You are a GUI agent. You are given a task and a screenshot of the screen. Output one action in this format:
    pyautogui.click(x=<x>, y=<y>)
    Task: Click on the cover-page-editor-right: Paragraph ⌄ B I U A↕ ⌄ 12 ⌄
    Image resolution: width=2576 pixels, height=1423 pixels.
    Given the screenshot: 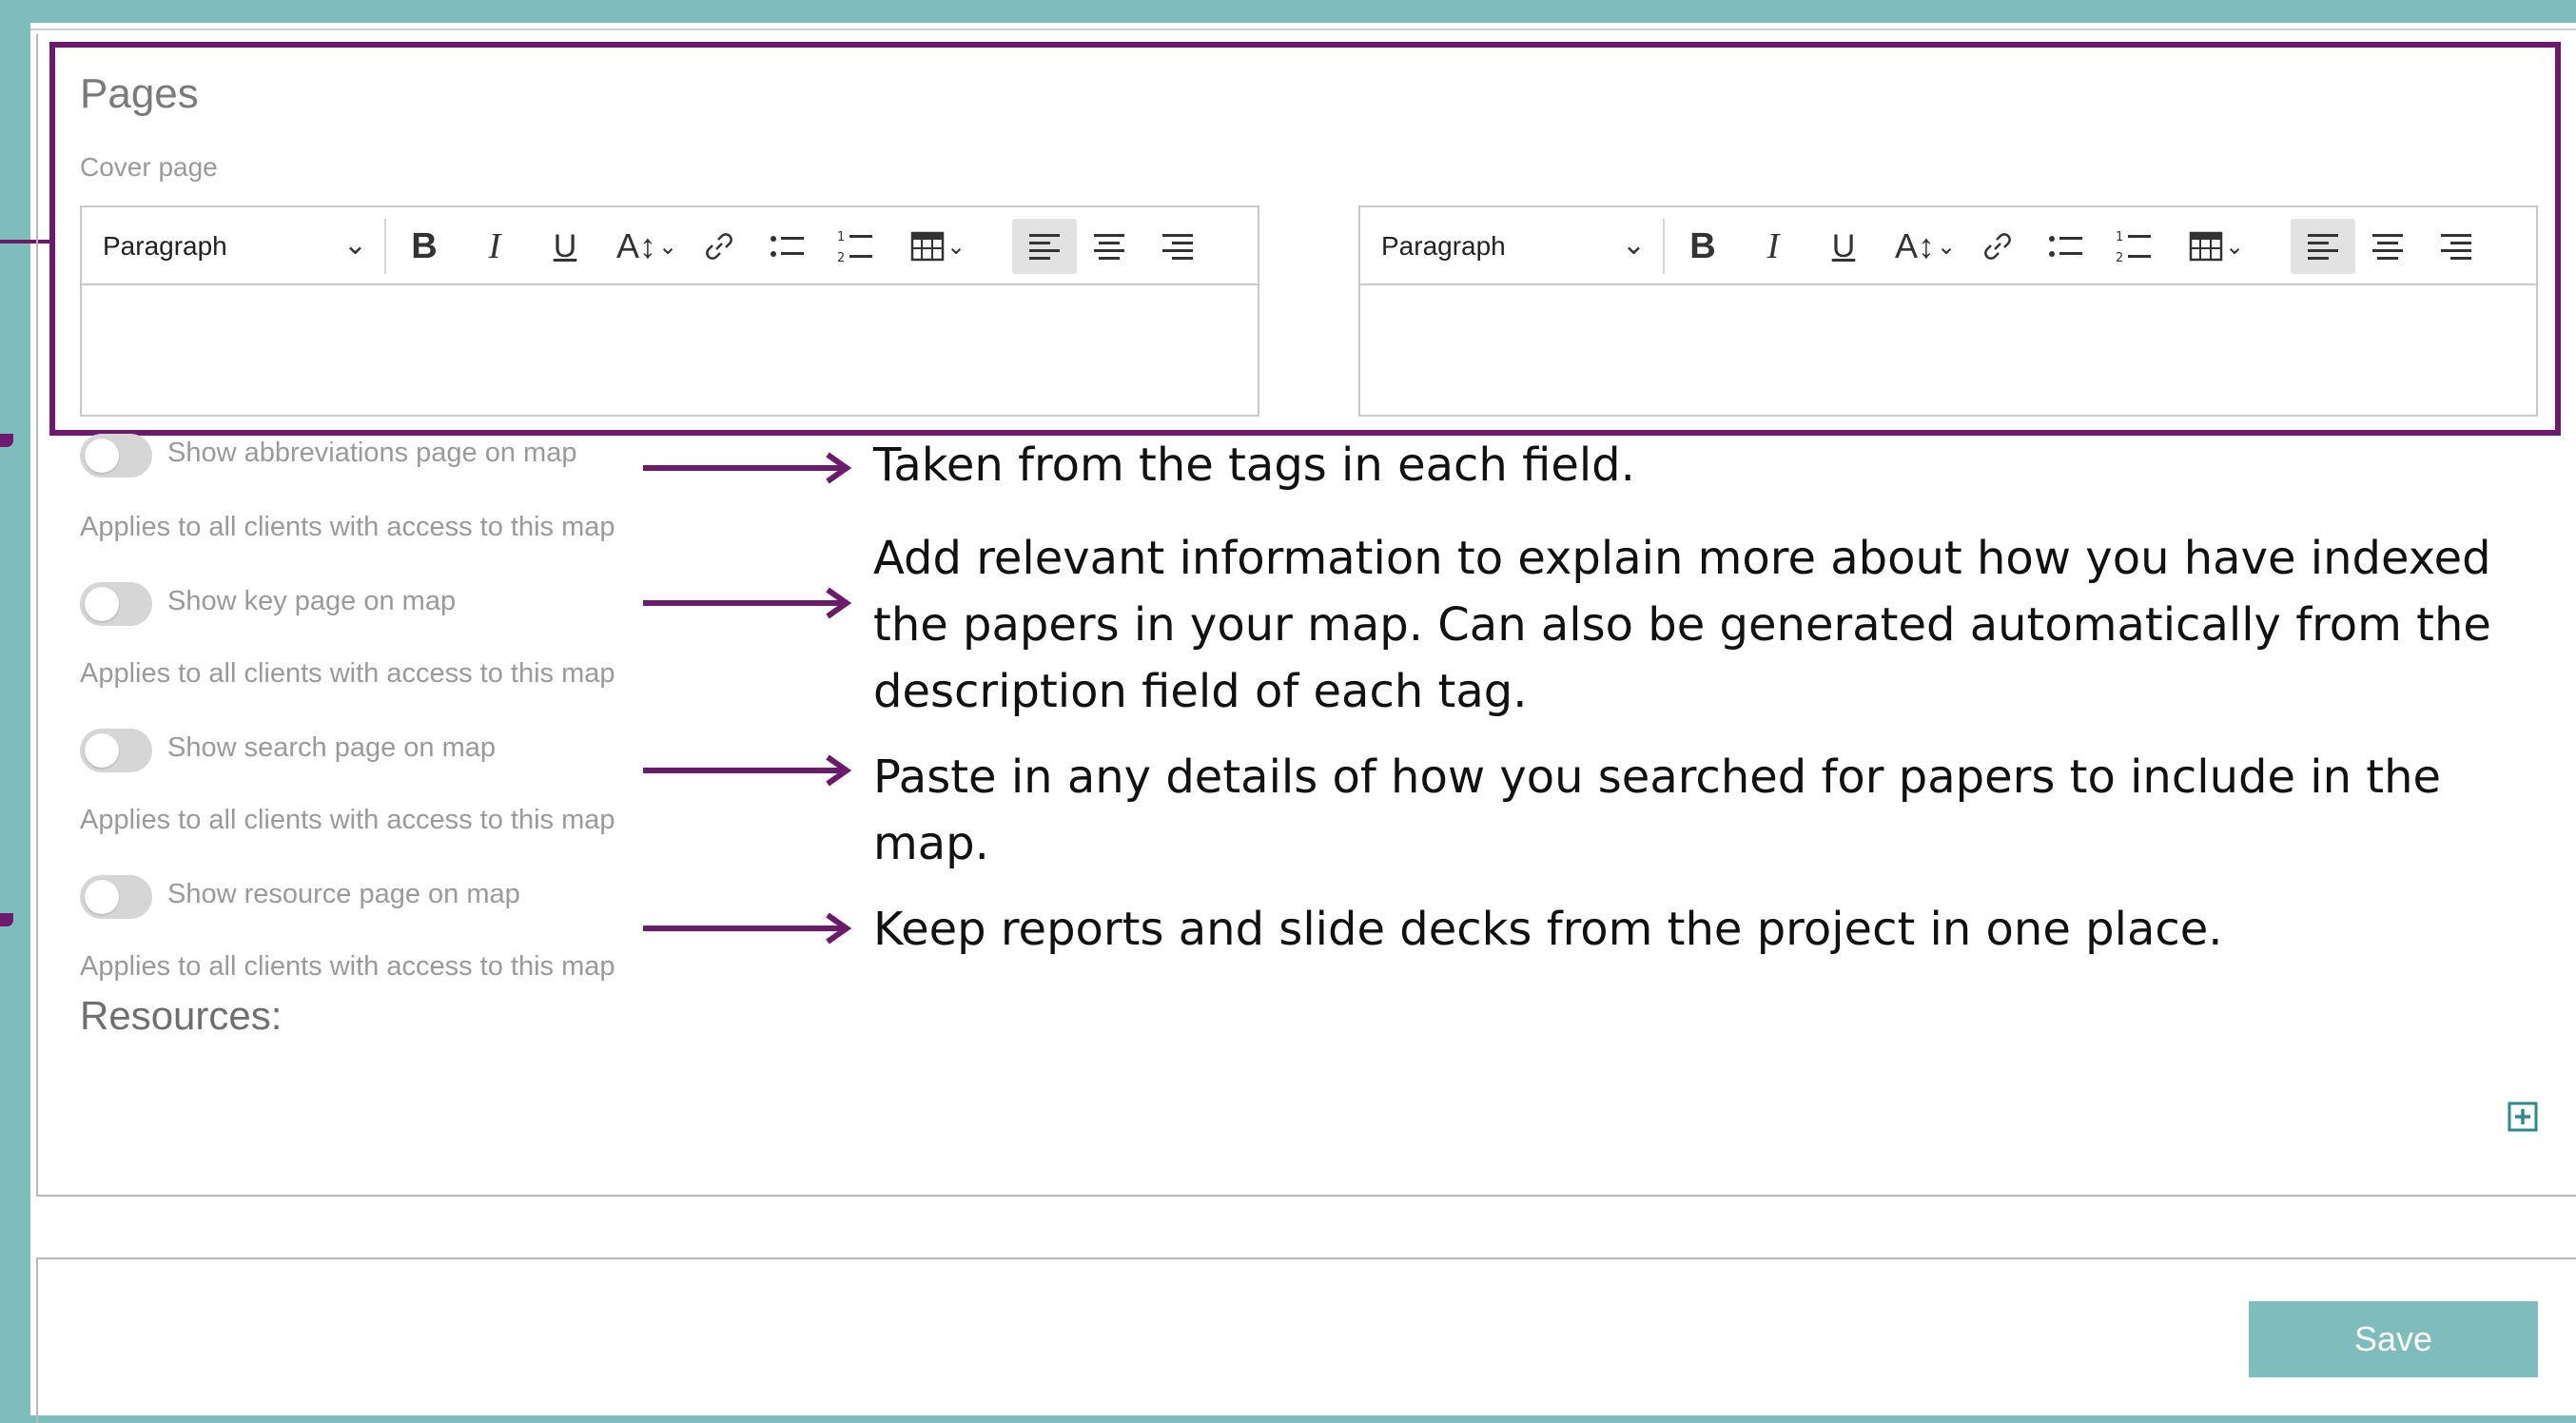 What is the action you would take?
    pyautogui.click(x=1948, y=311)
    